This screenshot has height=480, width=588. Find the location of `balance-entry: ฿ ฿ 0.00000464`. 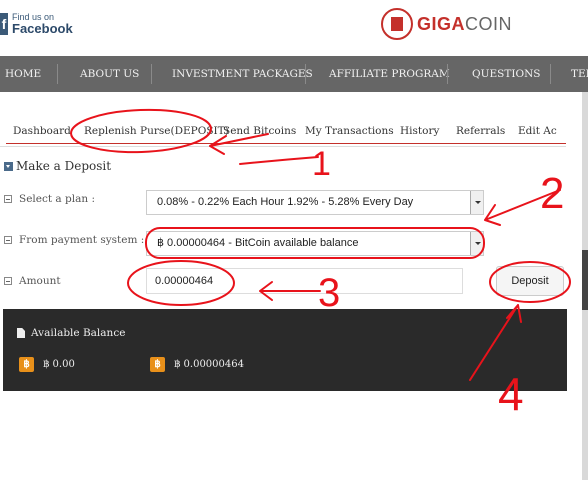

balance-entry: ฿ ฿ 0.00000464 is located at coordinates (197, 364).